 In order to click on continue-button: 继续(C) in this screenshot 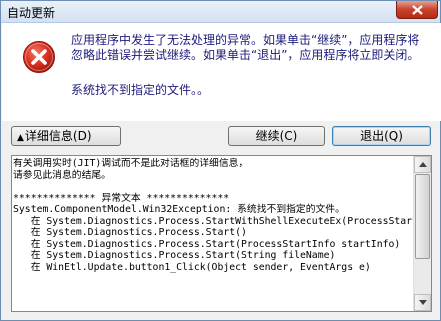, I will do `click(276, 136)`.